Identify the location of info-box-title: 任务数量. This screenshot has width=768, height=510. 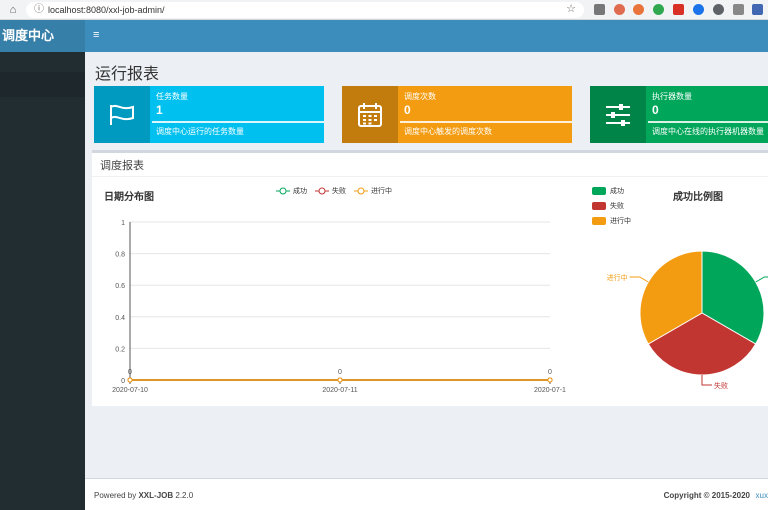
(172, 96).